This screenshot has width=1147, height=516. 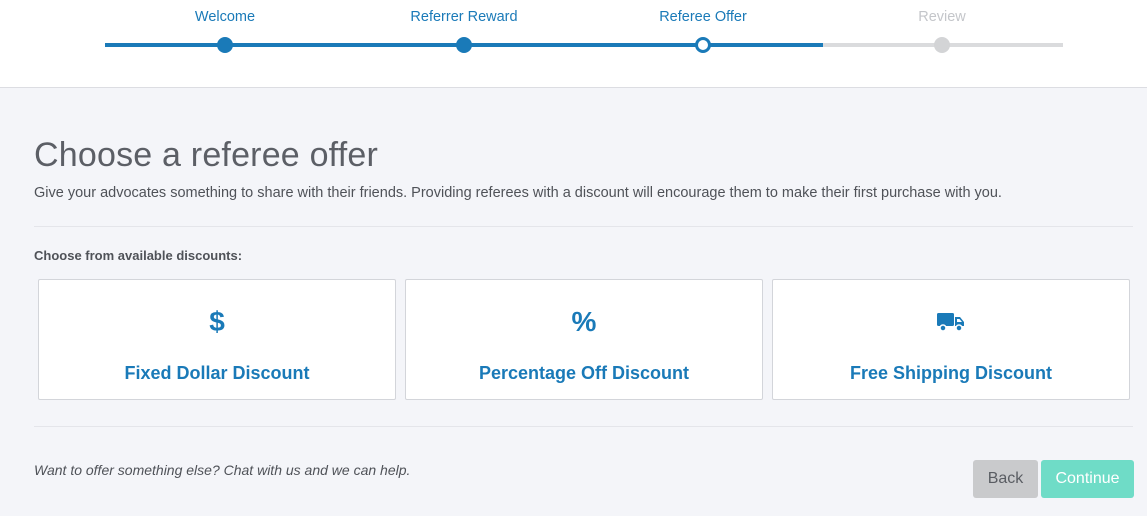 What do you see at coordinates (1005, 479) in the screenshot?
I see `back-button: Back` at bounding box center [1005, 479].